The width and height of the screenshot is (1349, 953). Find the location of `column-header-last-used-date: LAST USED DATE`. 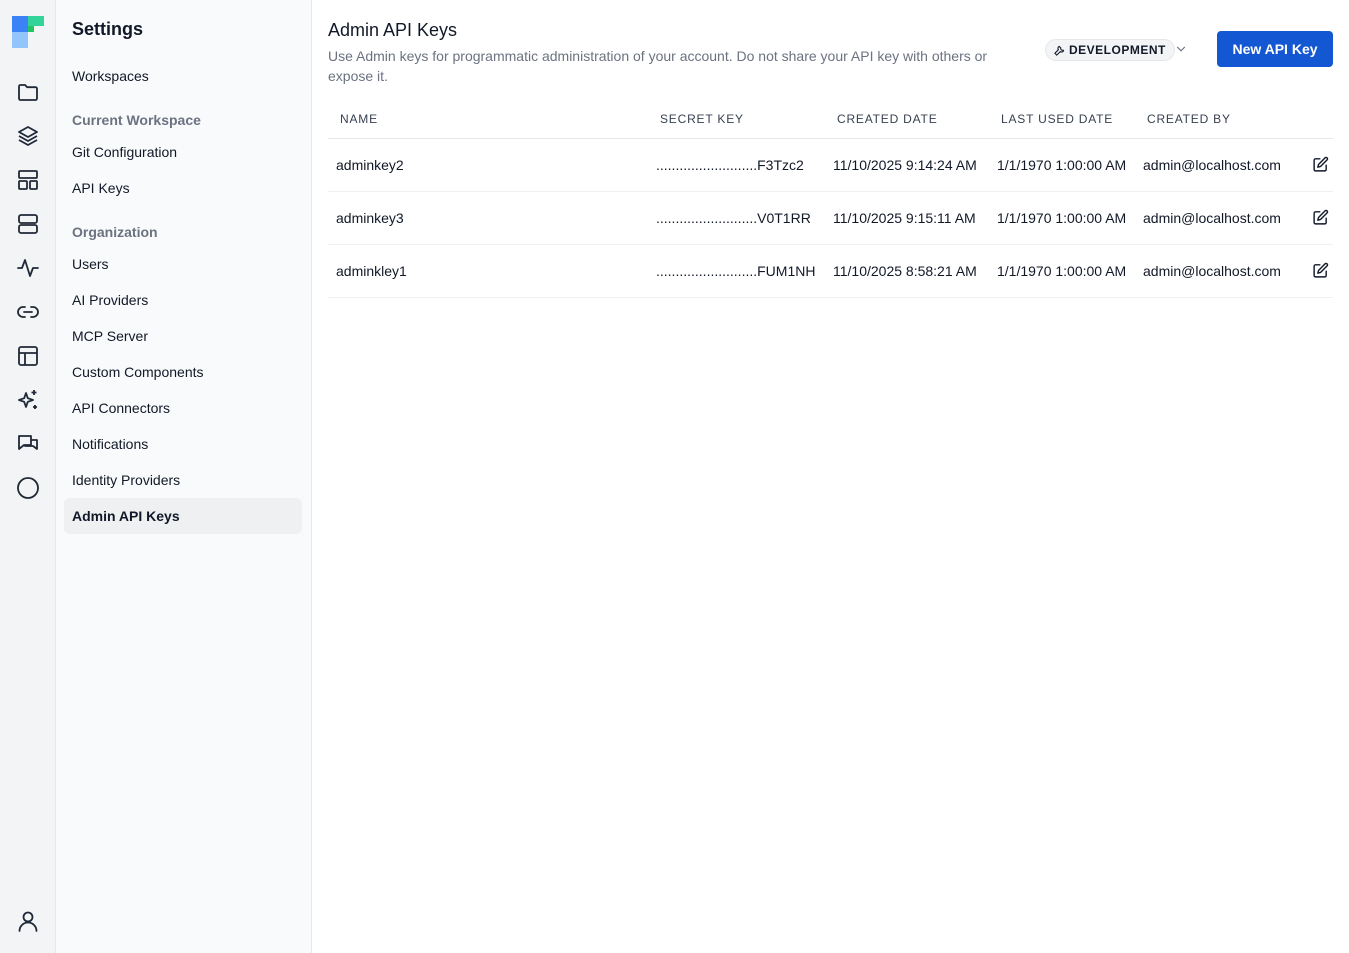

column-header-last-used-date: LAST USED DATE is located at coordinates (1062, 119).